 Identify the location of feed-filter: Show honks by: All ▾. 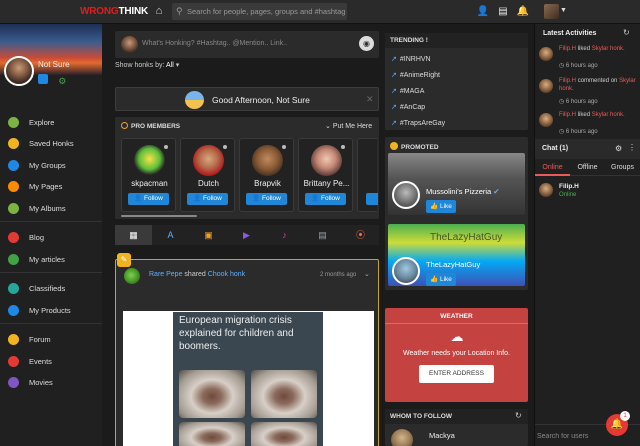
(147, 65).